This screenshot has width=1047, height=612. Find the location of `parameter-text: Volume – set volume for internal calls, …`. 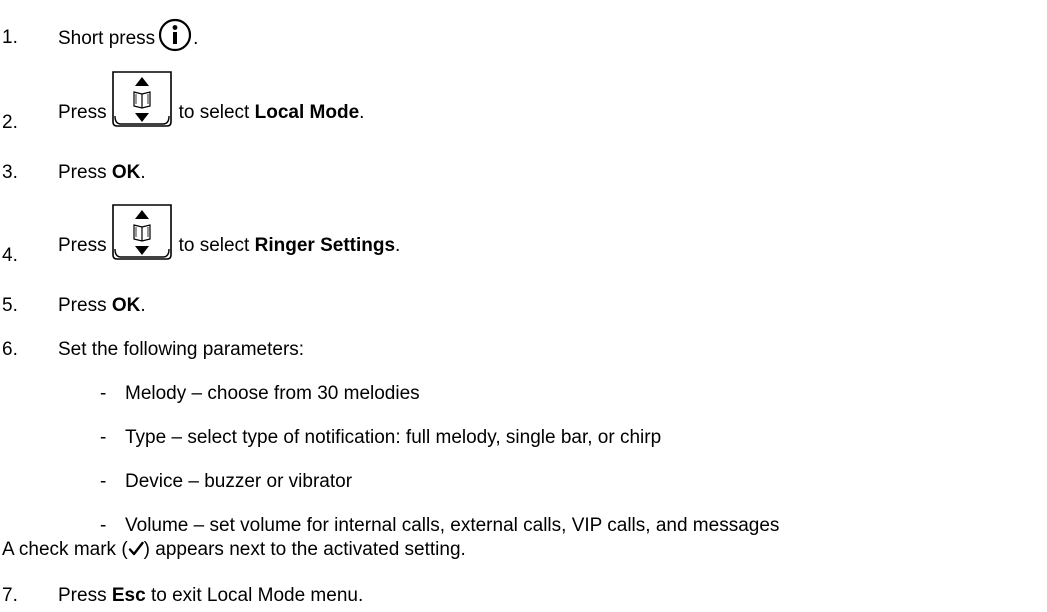

parameter-text: Volume – set volume for internal calls, … is located at coordinates (452, 525).